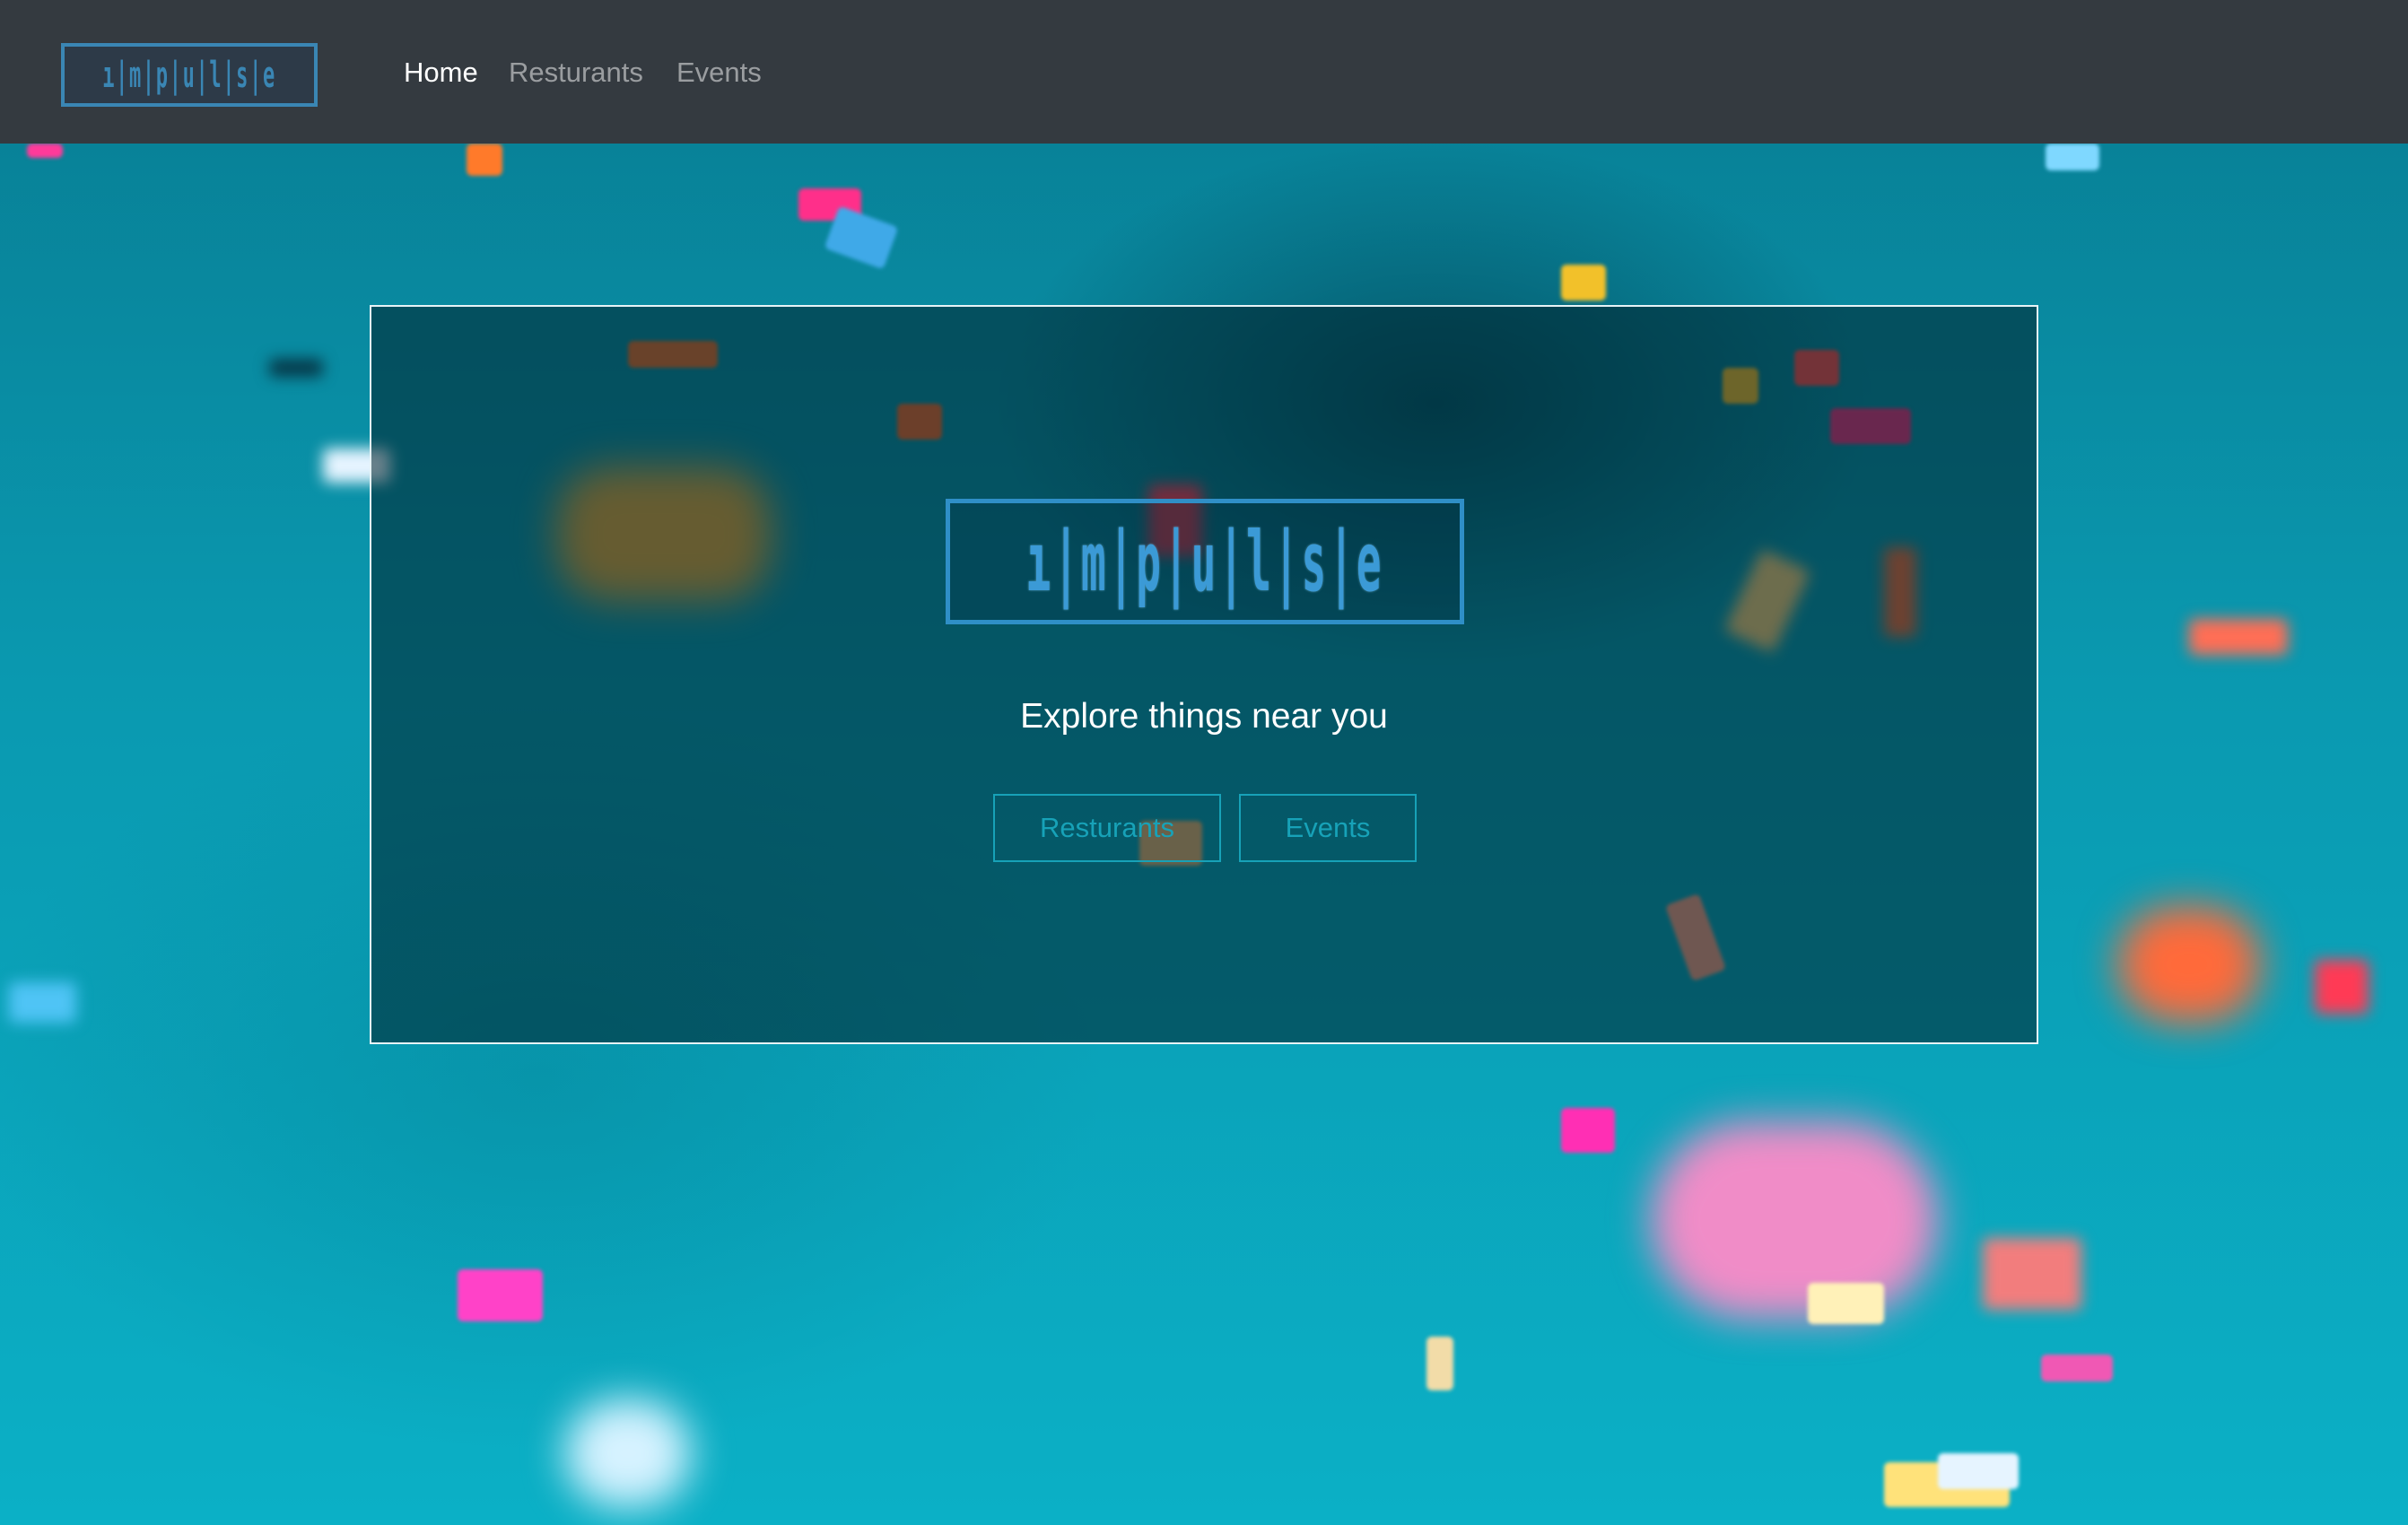  What do you see at coordinates (576, 72) in the screenshot?
I see `nav-link-resturants: Resturants` at bounding box center [576, 72].